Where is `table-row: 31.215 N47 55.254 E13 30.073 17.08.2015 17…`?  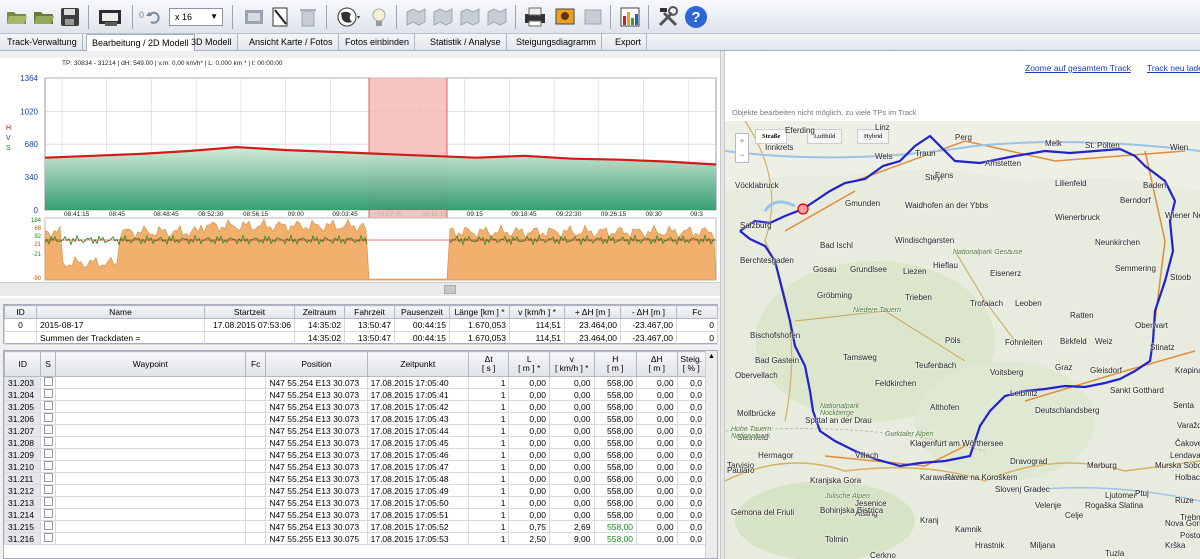 table-row: 31.215 N47 55.254 E13 30.073 17.08.2015 17… is located at coordinates (355, 526).